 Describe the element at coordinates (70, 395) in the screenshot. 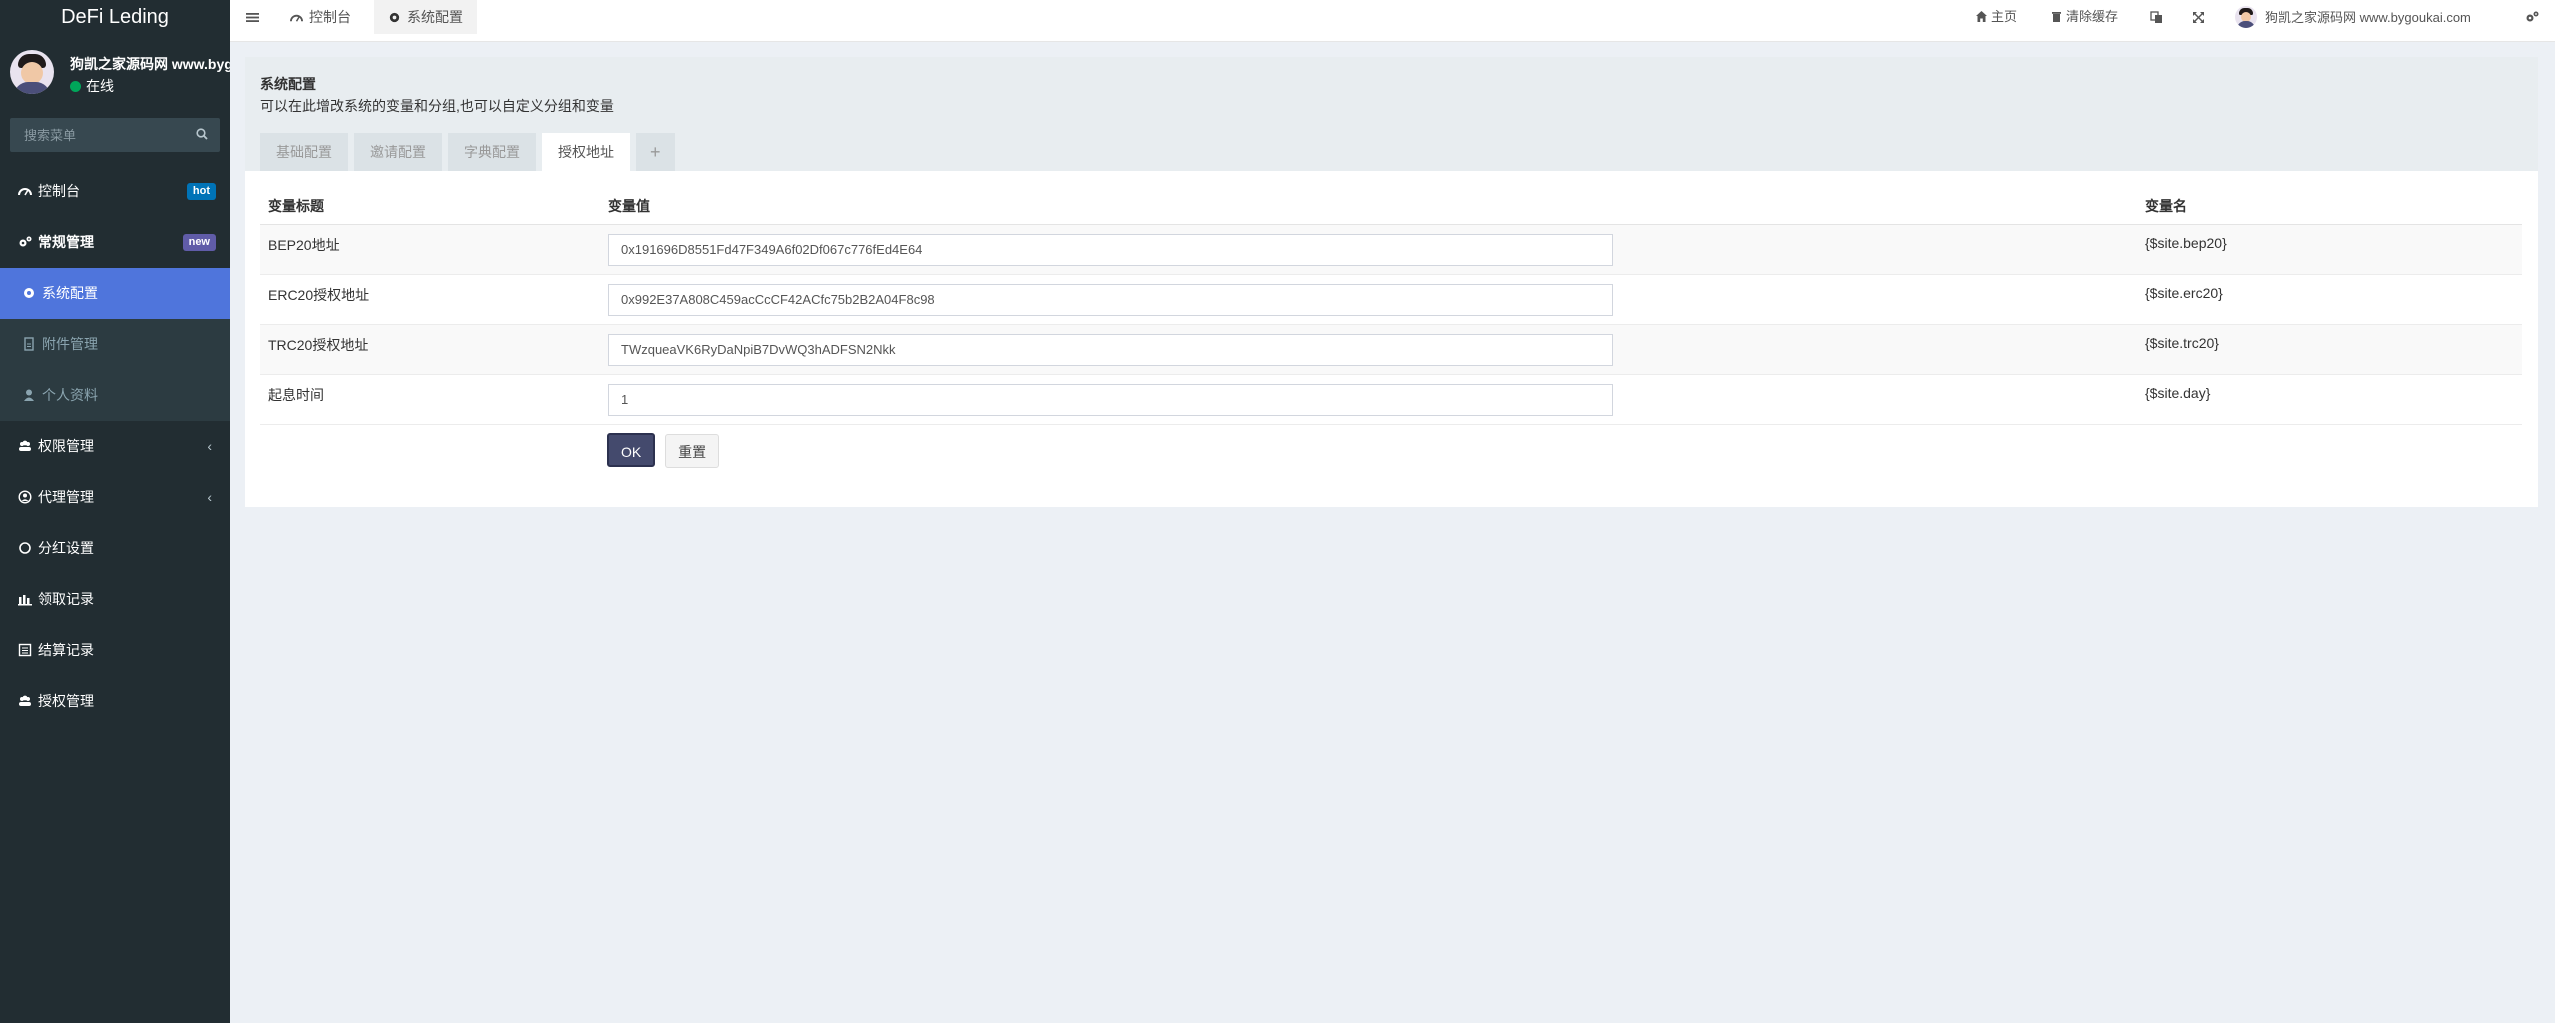

I see `sidebar-item-label: 个人资料` at that location.